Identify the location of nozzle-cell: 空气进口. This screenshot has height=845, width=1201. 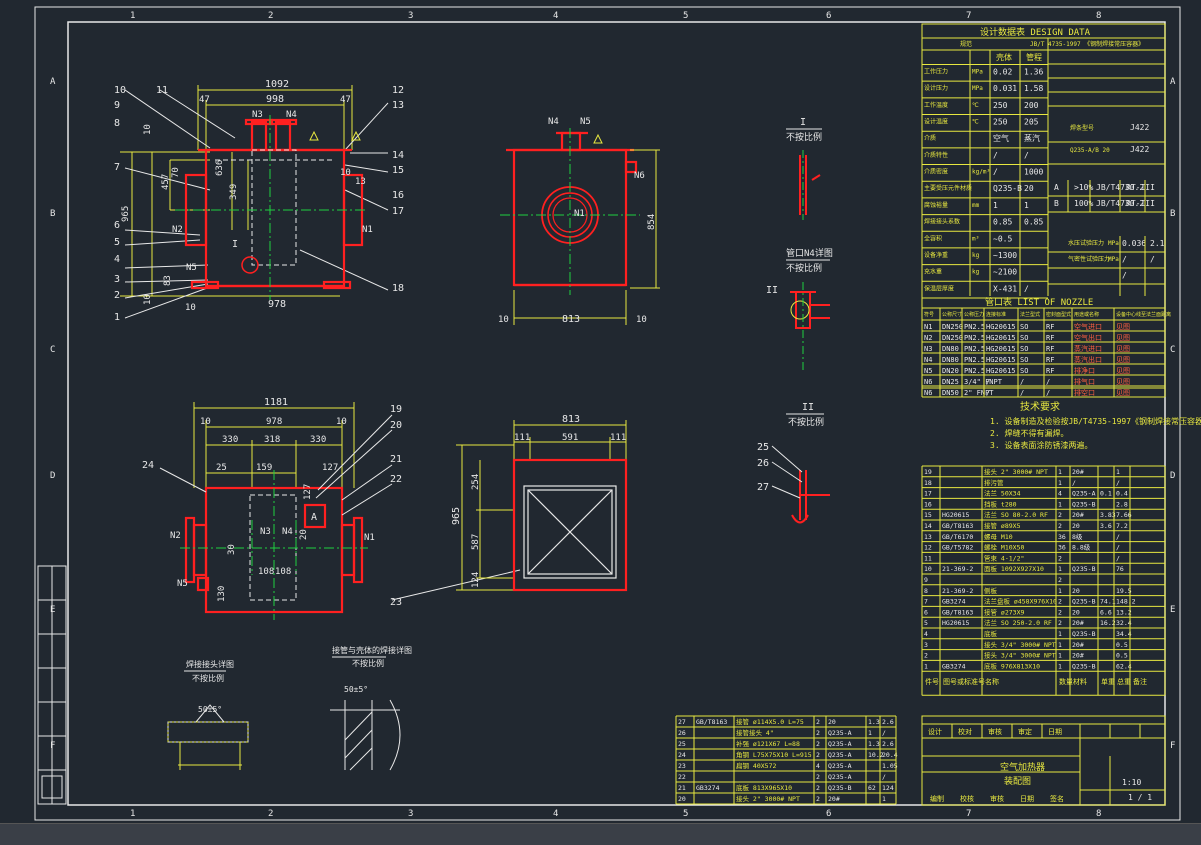
(1088, 326).